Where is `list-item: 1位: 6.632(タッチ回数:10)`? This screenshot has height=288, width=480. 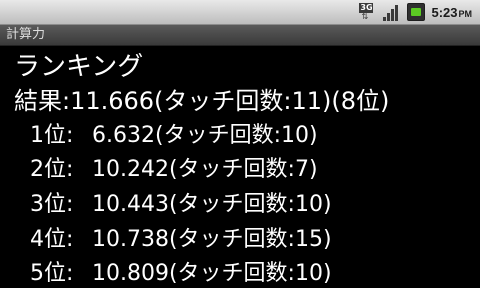 list-item: 1位: 6.632(タッチ回数:10) is located at coordinates (174, 136).